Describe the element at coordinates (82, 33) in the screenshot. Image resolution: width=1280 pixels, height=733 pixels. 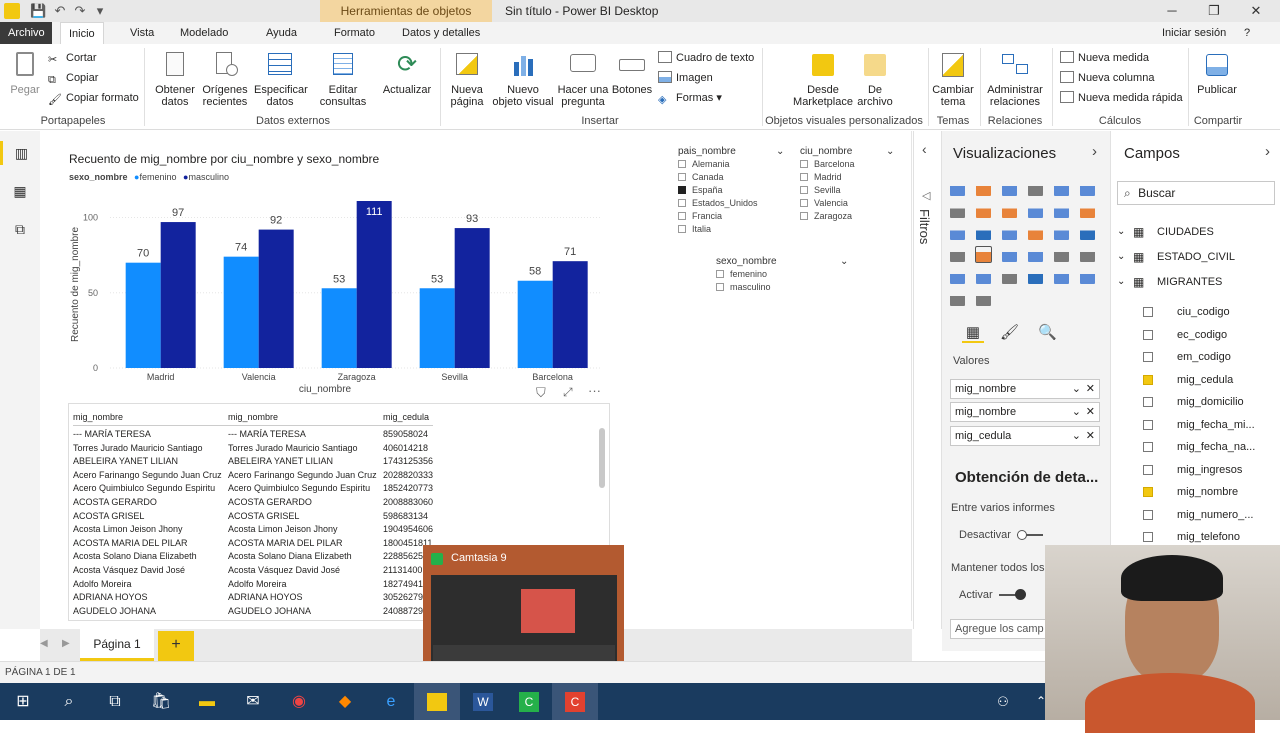
I see `tab-home: Inicio` at that location.